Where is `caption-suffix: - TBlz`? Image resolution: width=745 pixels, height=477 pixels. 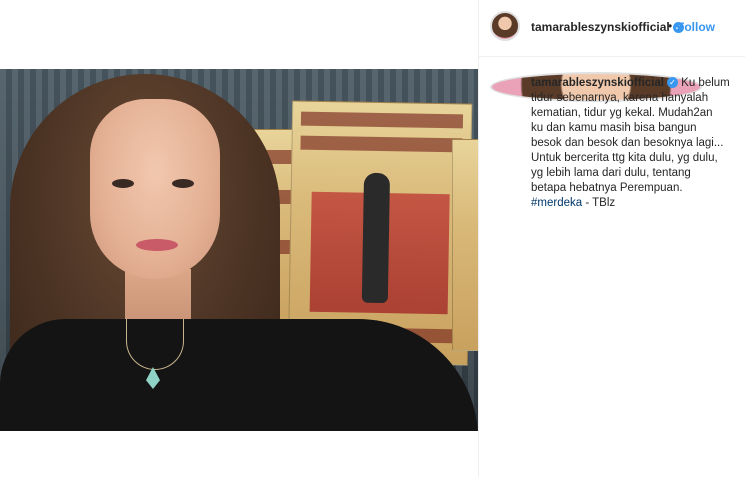 caption-suffix: - TBlz is located at coordinates (599, 203).